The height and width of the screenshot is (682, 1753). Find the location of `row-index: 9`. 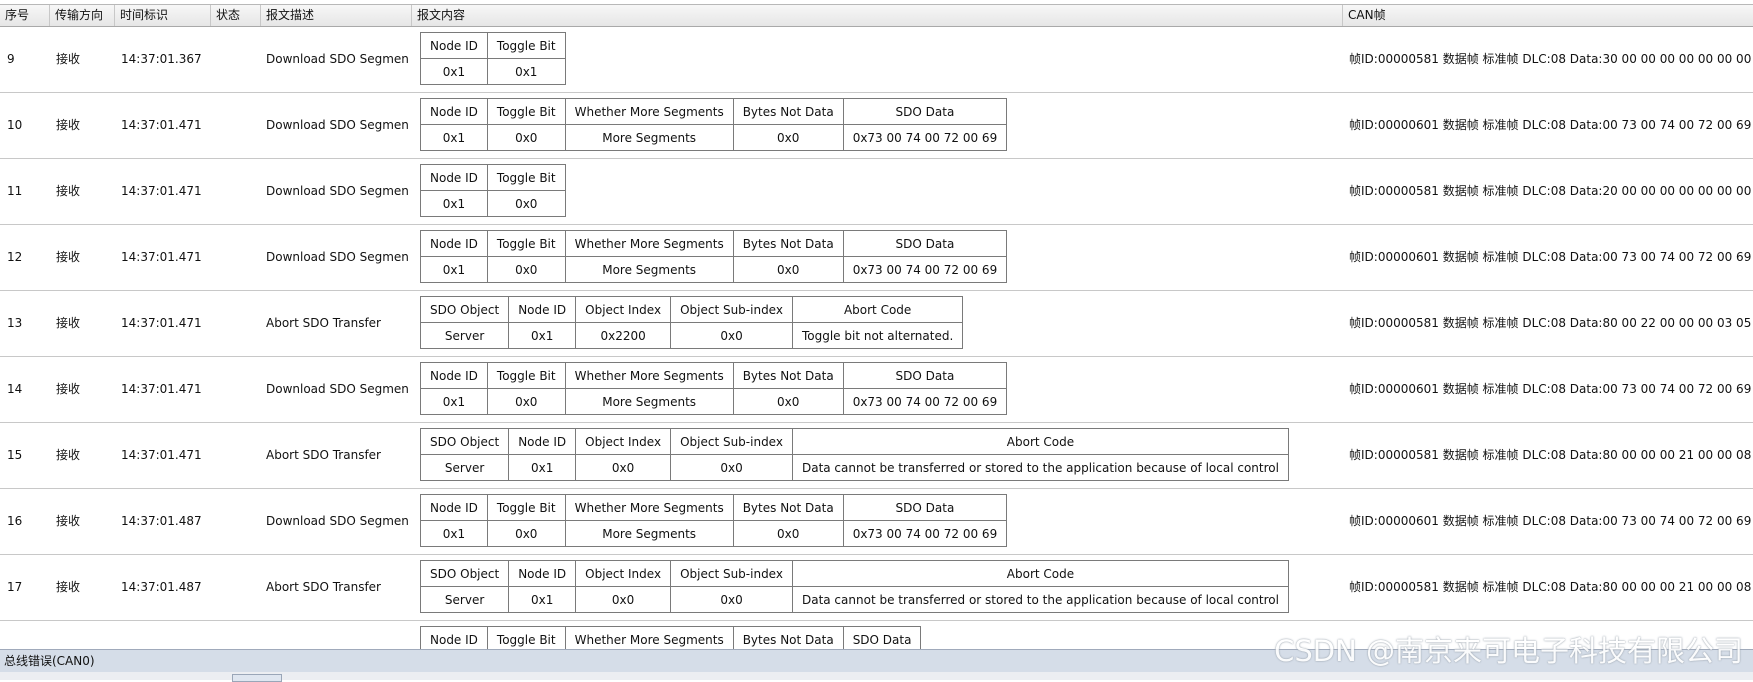

row-index: 9 is located at coordinates (11, 59).